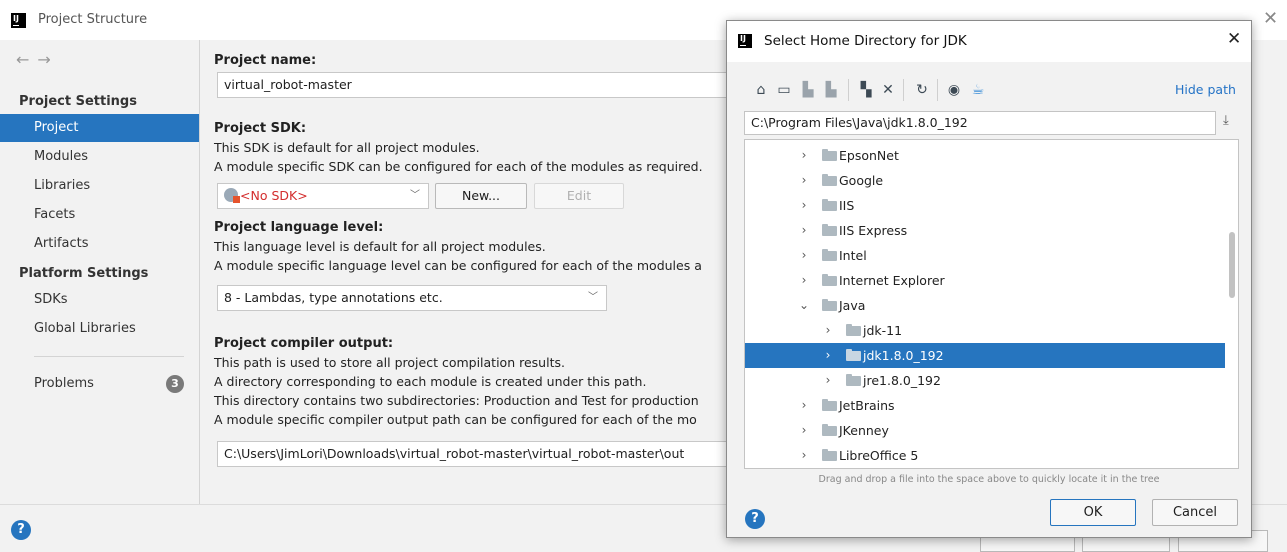  I want to click on edit-sdk-button: Edit, so click(579, 196).